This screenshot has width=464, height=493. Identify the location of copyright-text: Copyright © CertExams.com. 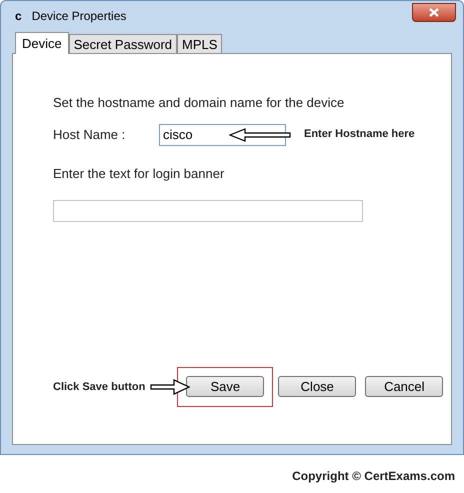
(373, 476).